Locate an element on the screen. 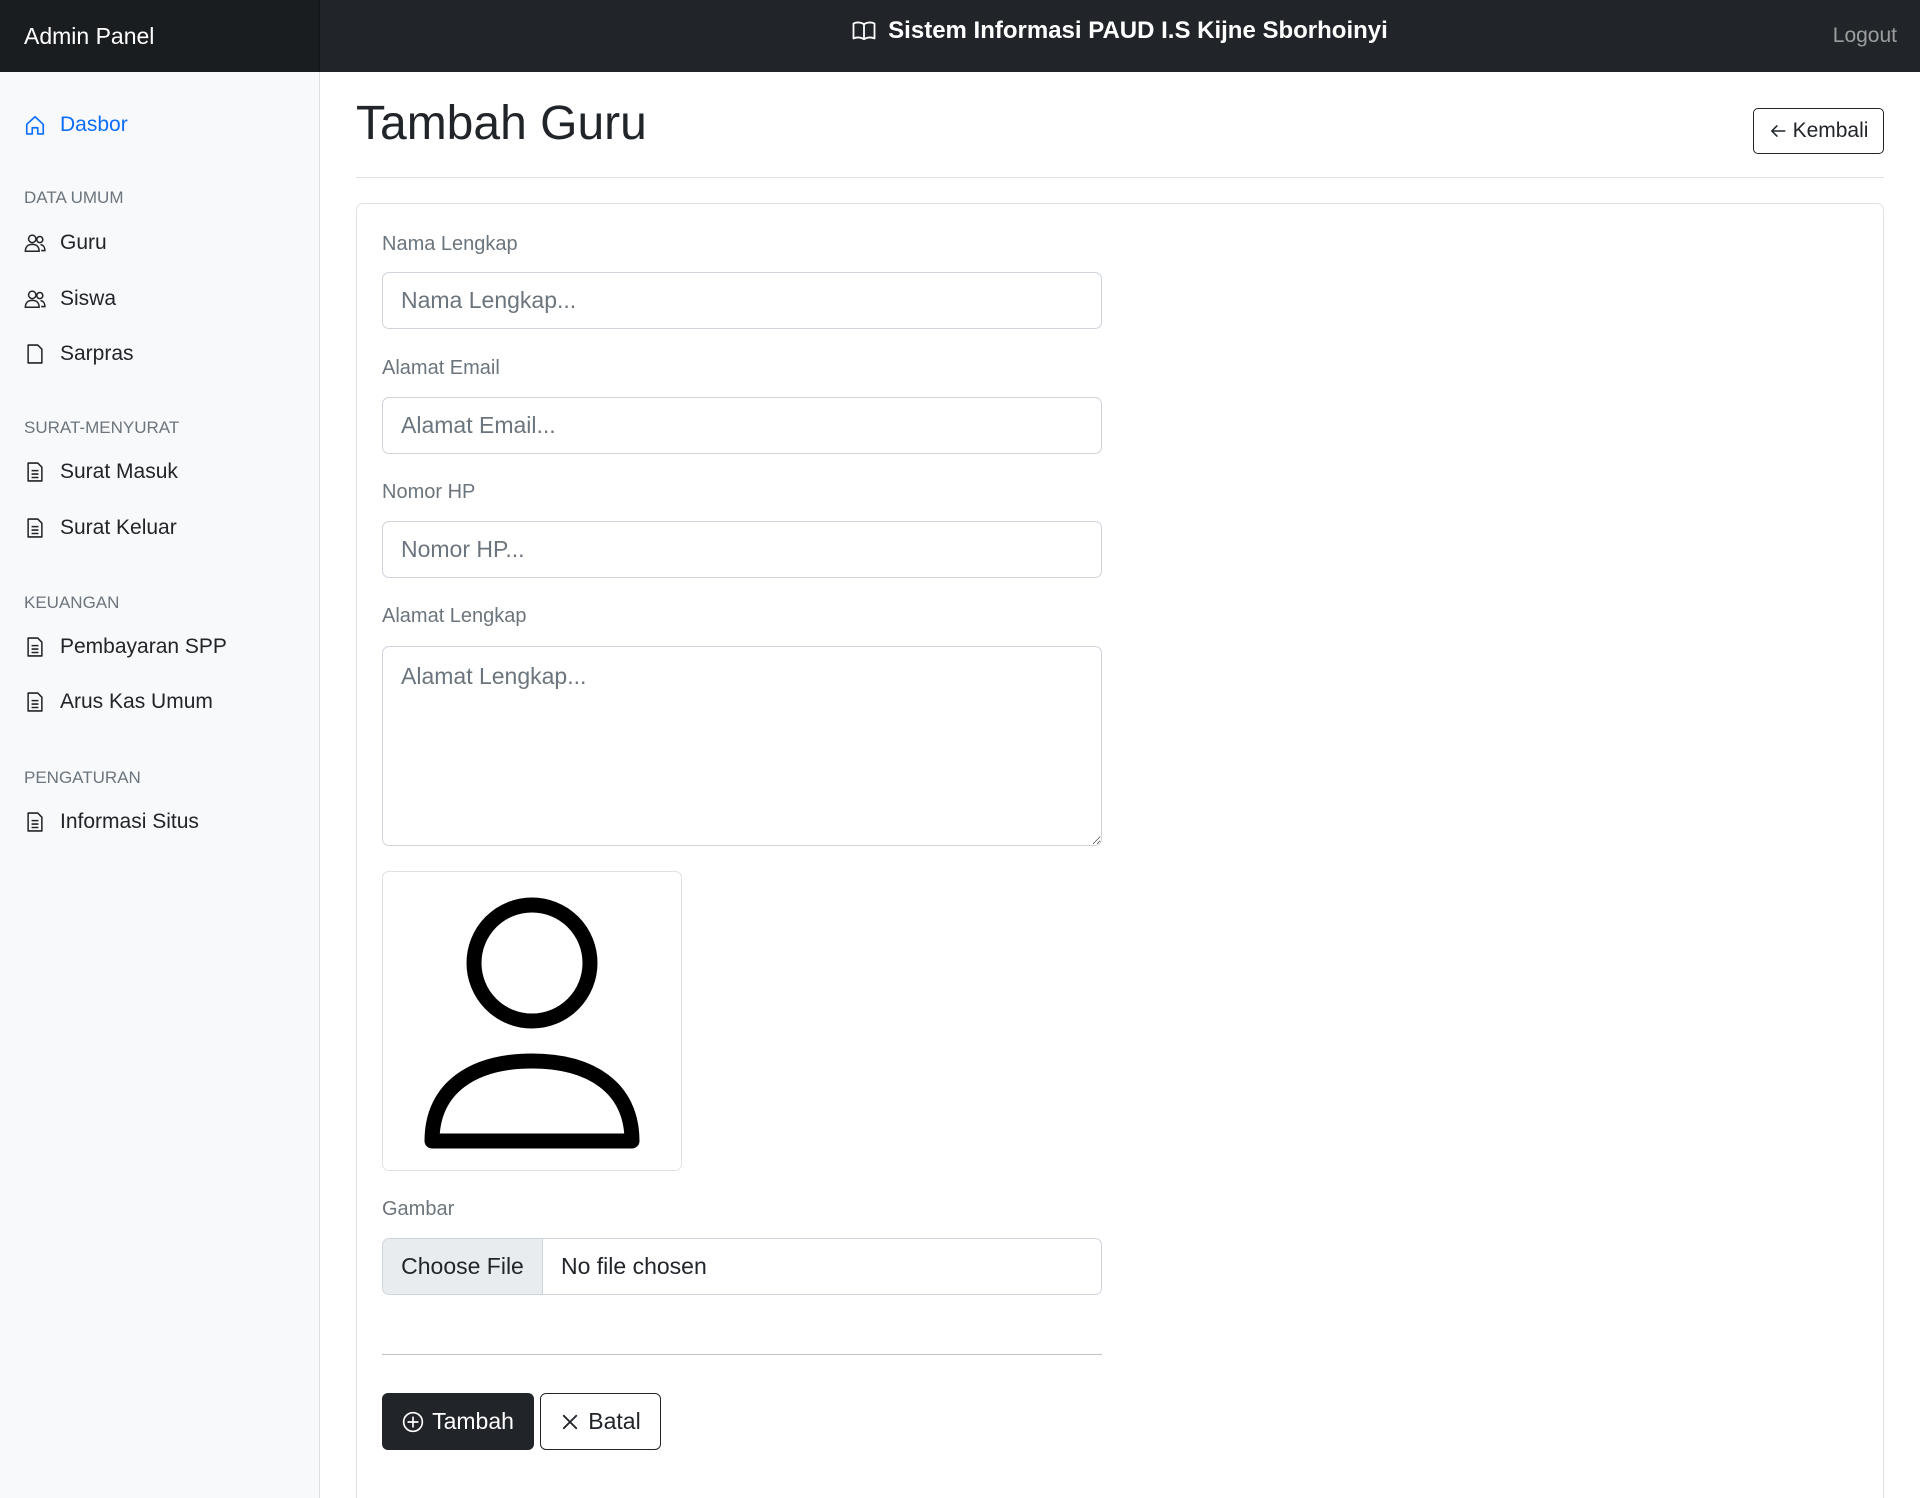 Image resolution: width=1920 pixels, height=1498 pixels. sidebar-item-arus-kas-umum: Arus Kas Umum is located at coordinates (118, 702).